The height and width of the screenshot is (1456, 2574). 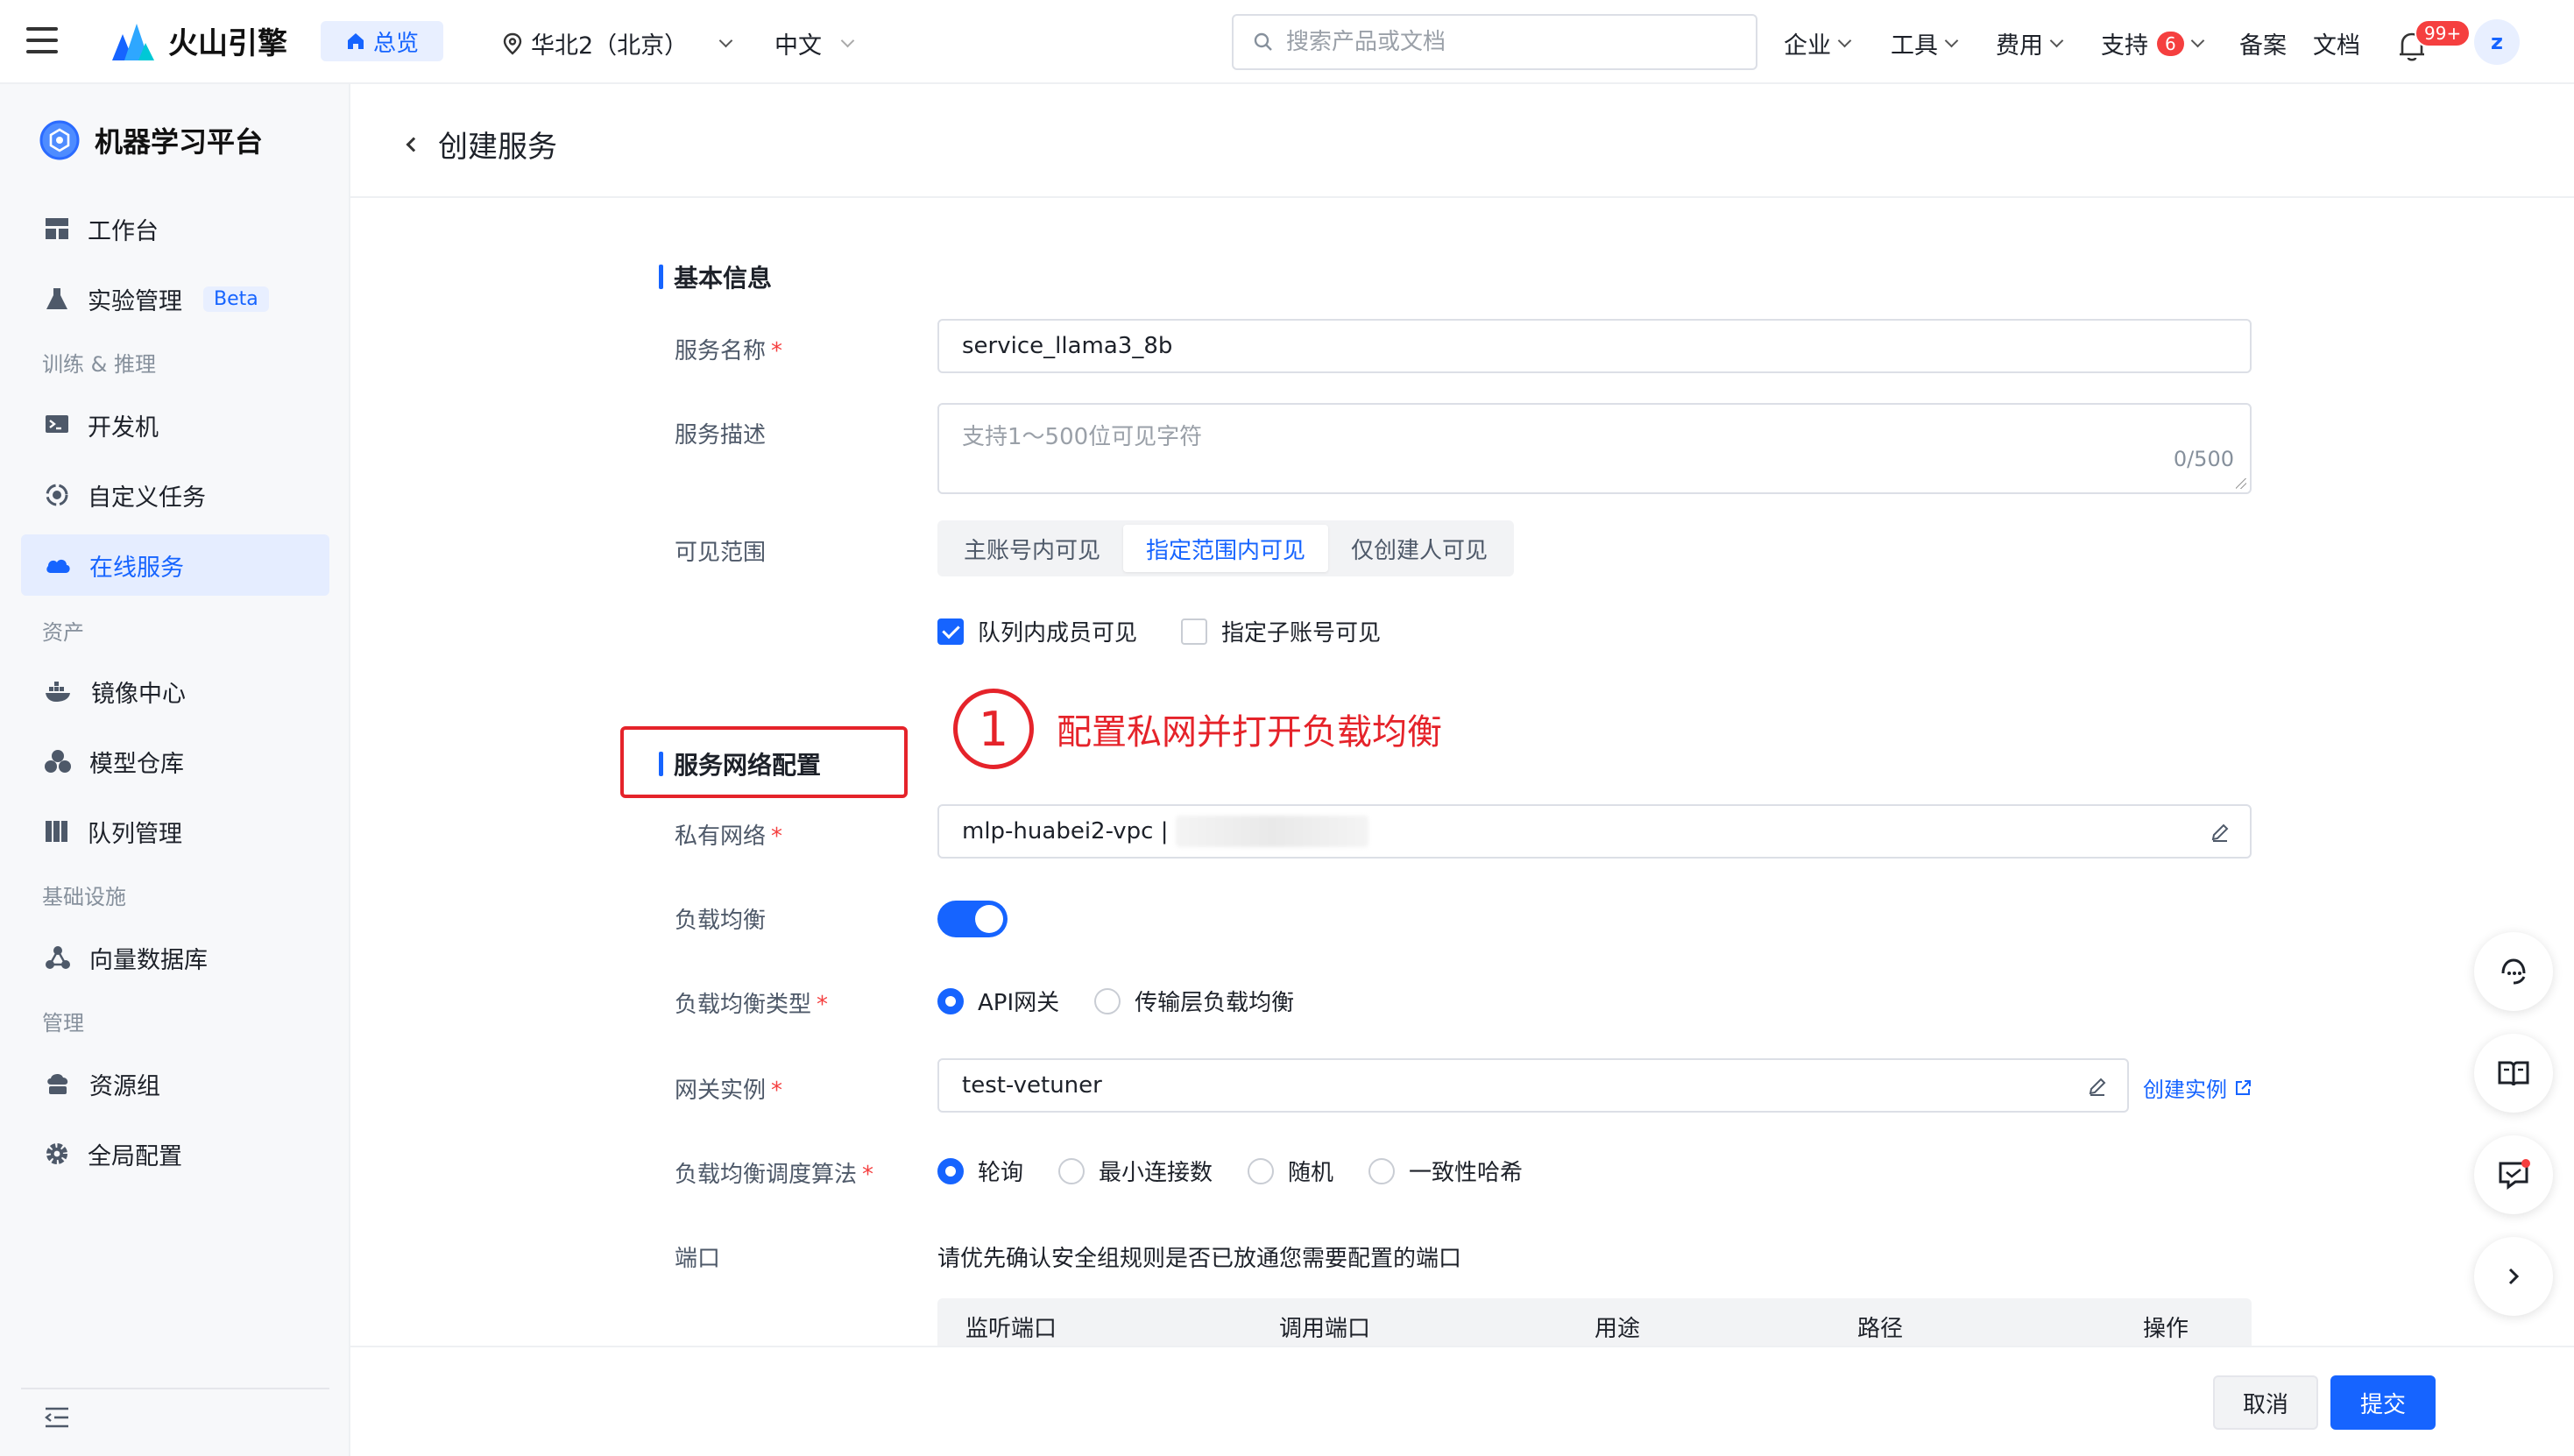 I want to click on sidebar-item-label: 工作台, so click(x=124, y=231).